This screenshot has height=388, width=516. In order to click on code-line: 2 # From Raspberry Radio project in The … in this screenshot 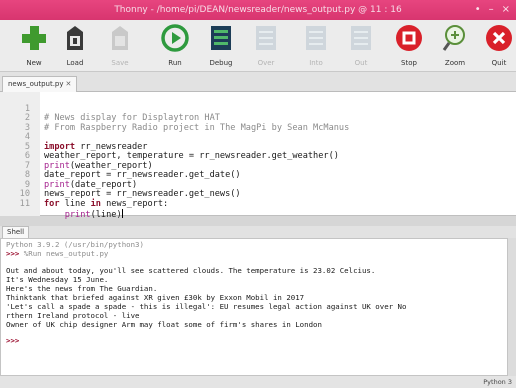, I will do `click(258, 118)`.